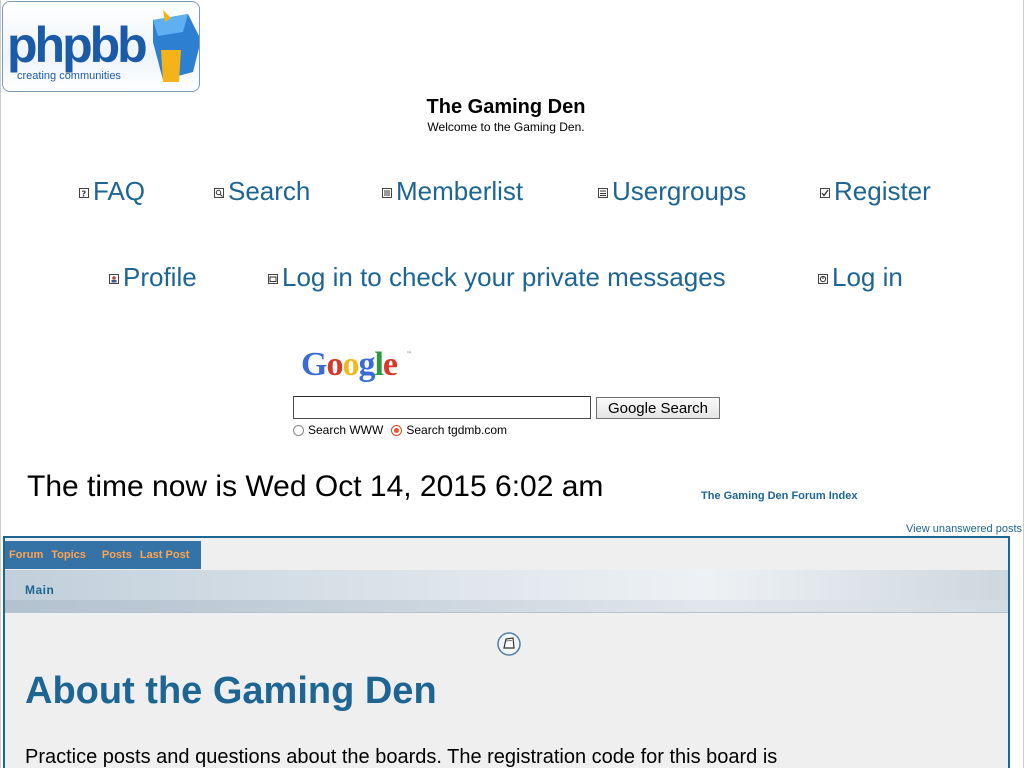 This screenshot has width=1024, height=768. I want to click on site-description: Welcome to the Gaming Den., so click(506, 127).